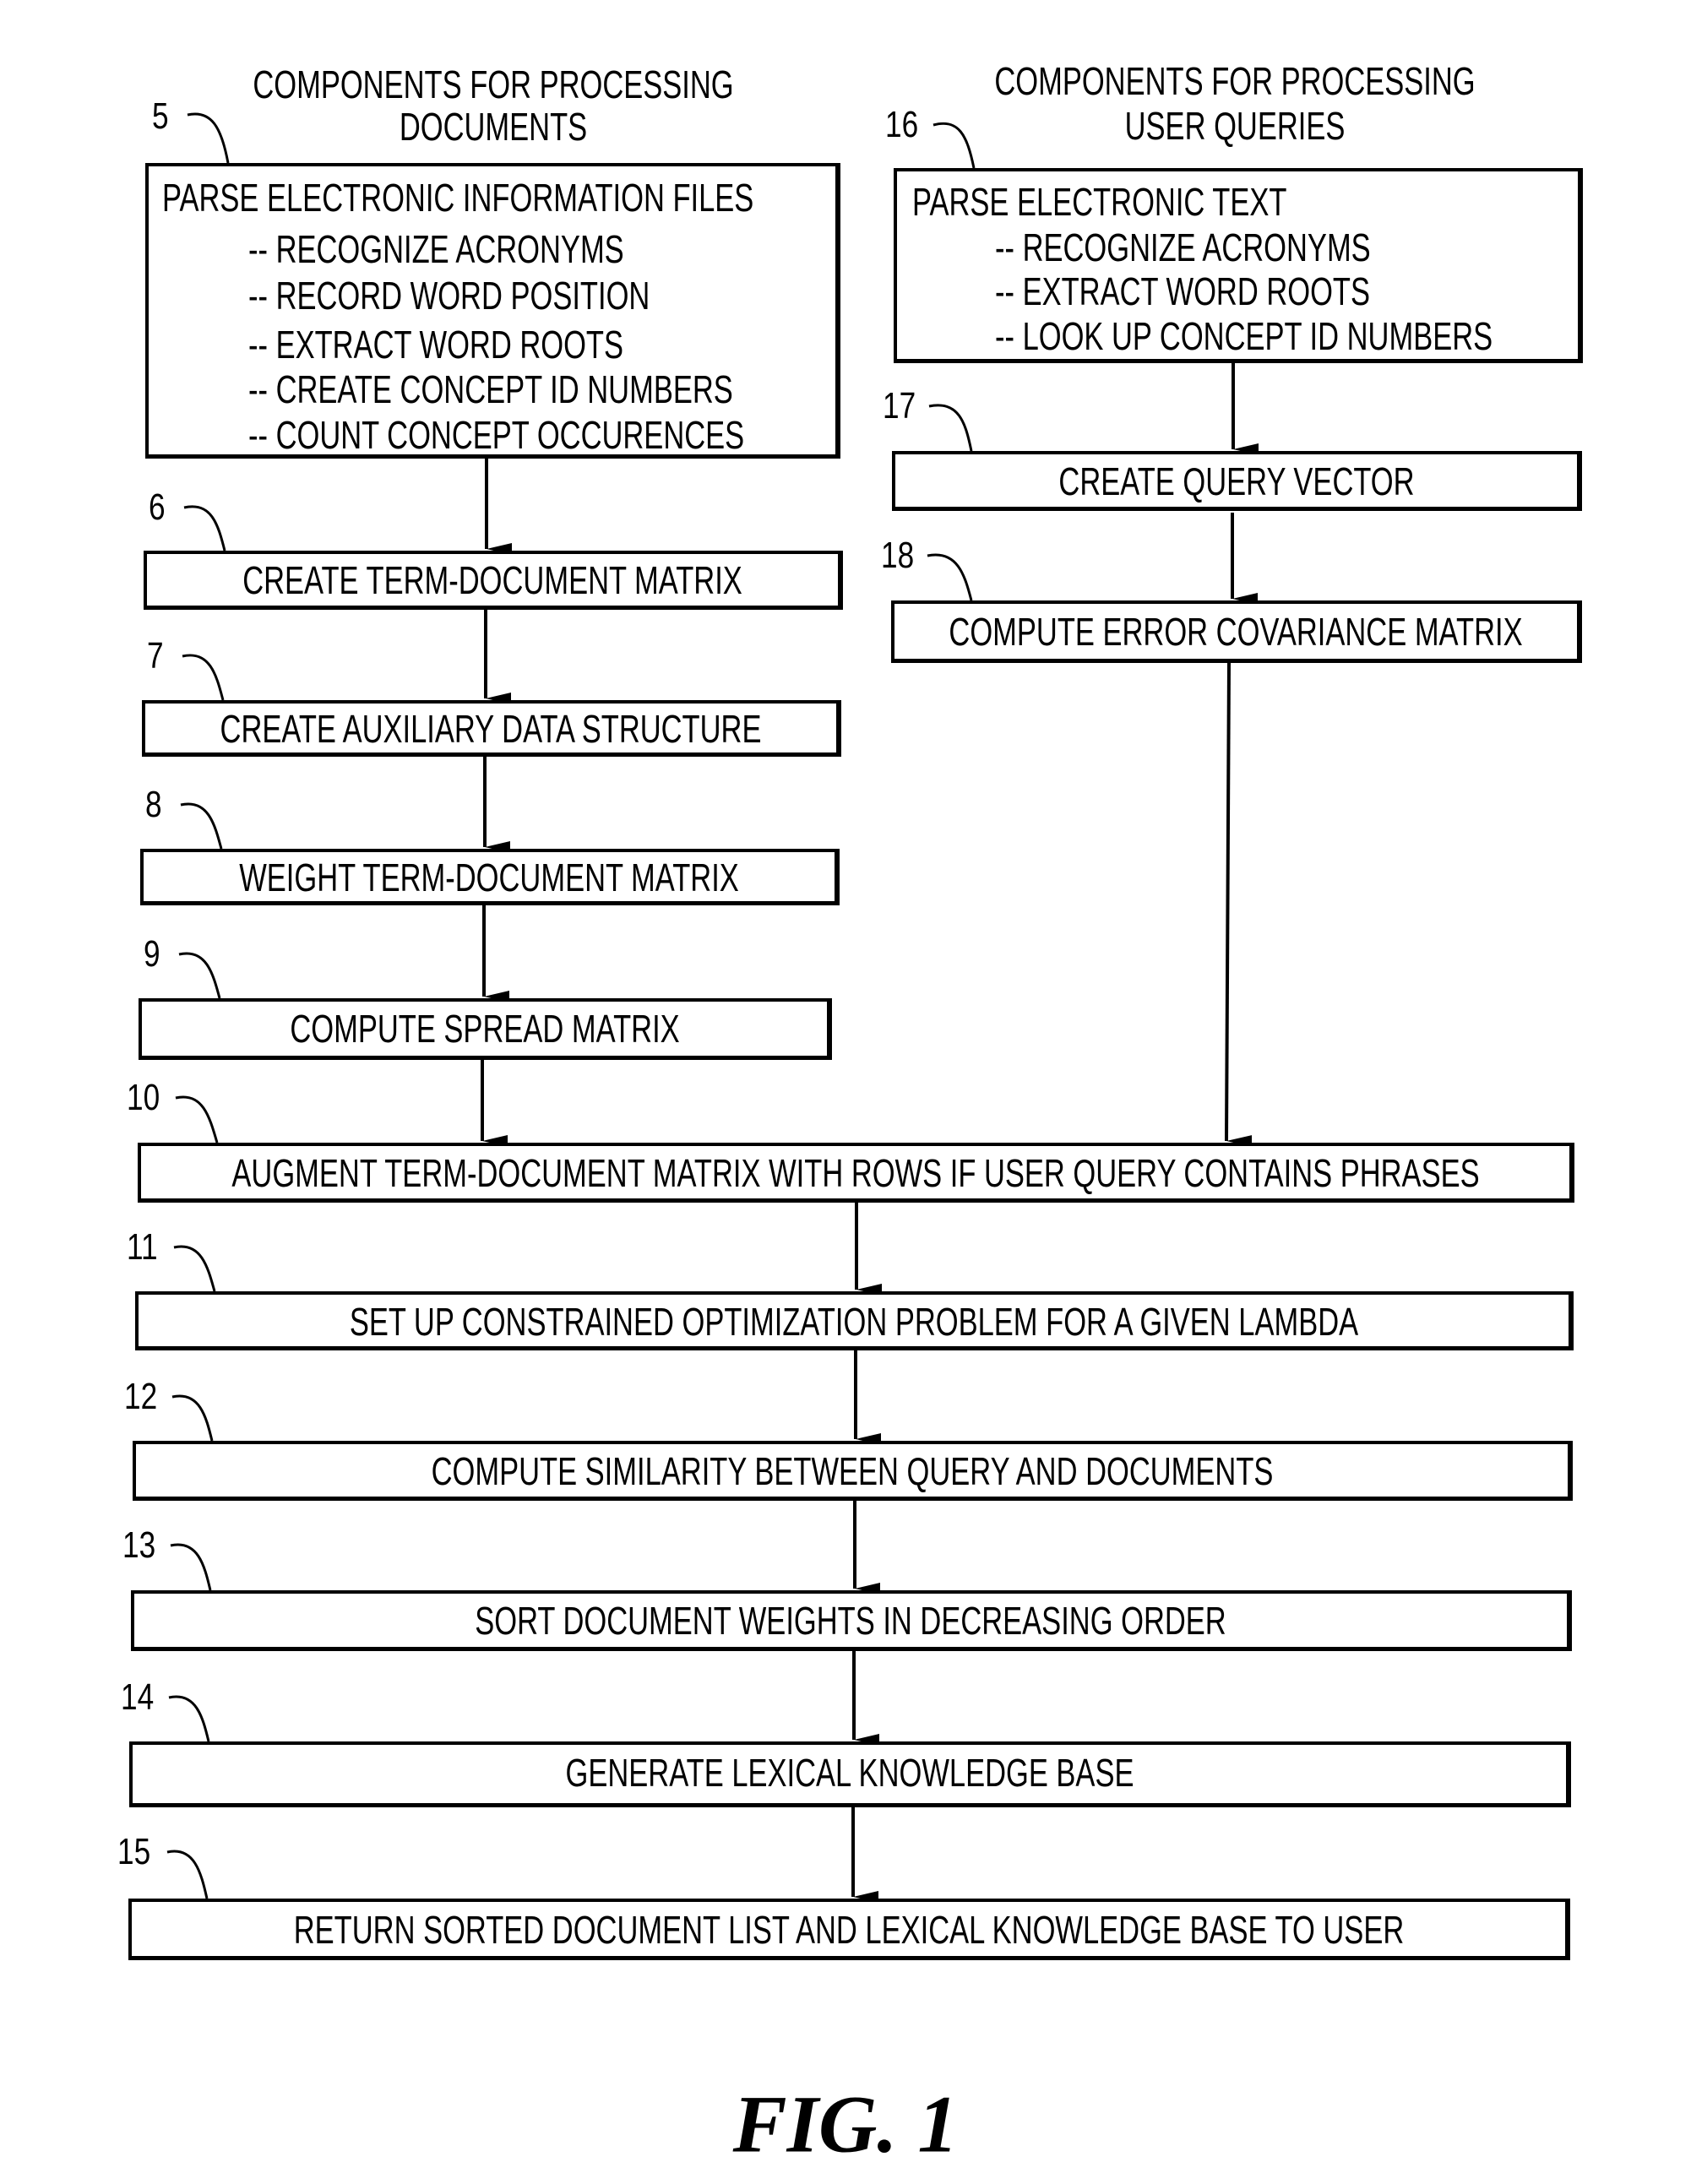  Describe the element at coordinates (491, 389) in the screenshot. I see `step-5-subitem: -- CREATE CONCEPT ID NUMBERS` at that location.